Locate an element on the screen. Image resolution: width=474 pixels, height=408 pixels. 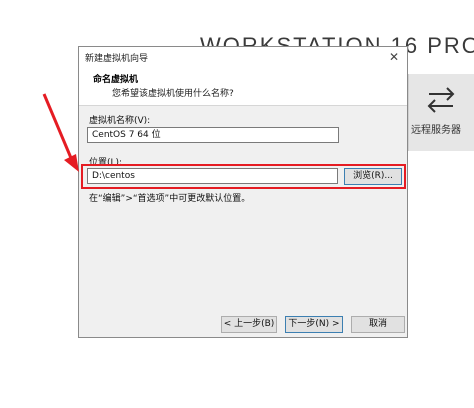
close-icon: ✕ is located at coordinates (394, 57).